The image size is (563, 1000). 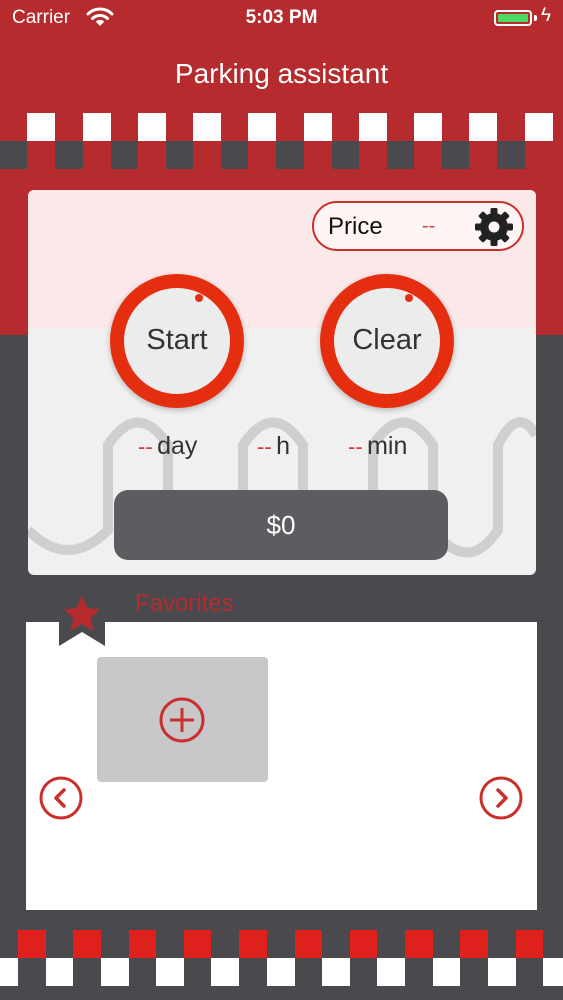 I want to click on start-button: Start, so click(x=177, y=341).